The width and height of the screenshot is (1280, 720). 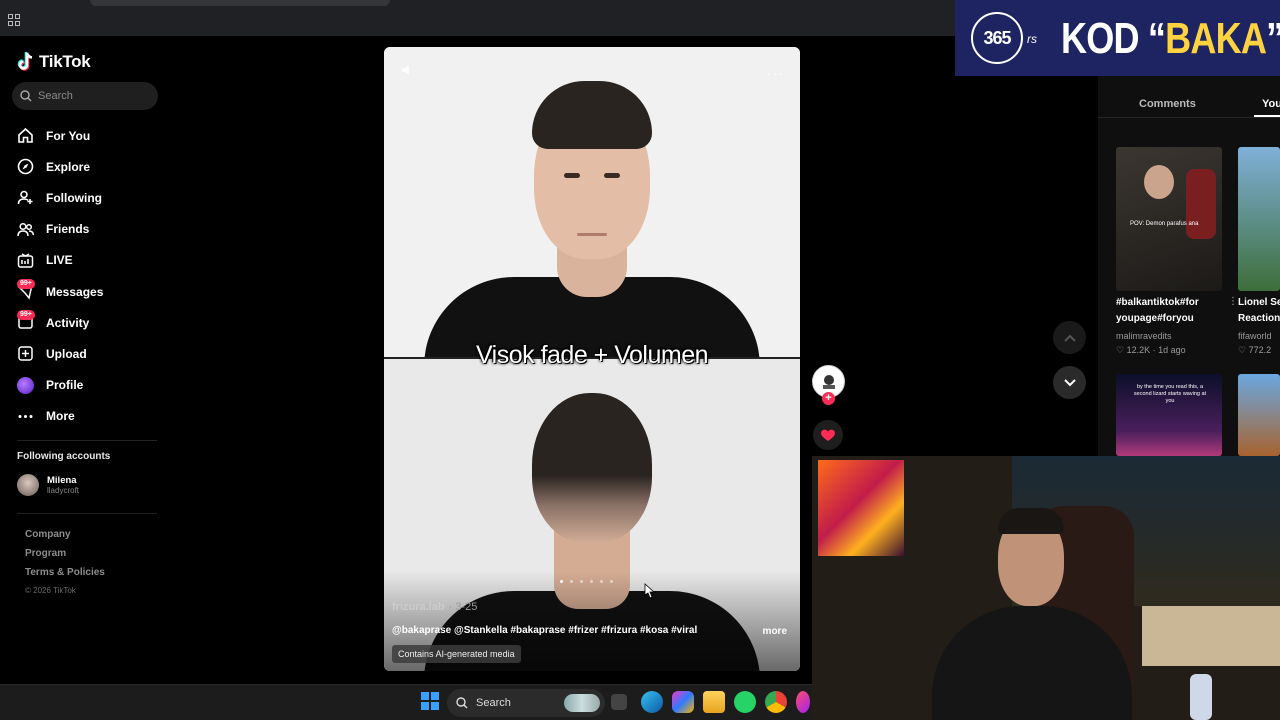 I want to click on promo-code-text: KOD “BAKA”, so click(x=1170, y=38).